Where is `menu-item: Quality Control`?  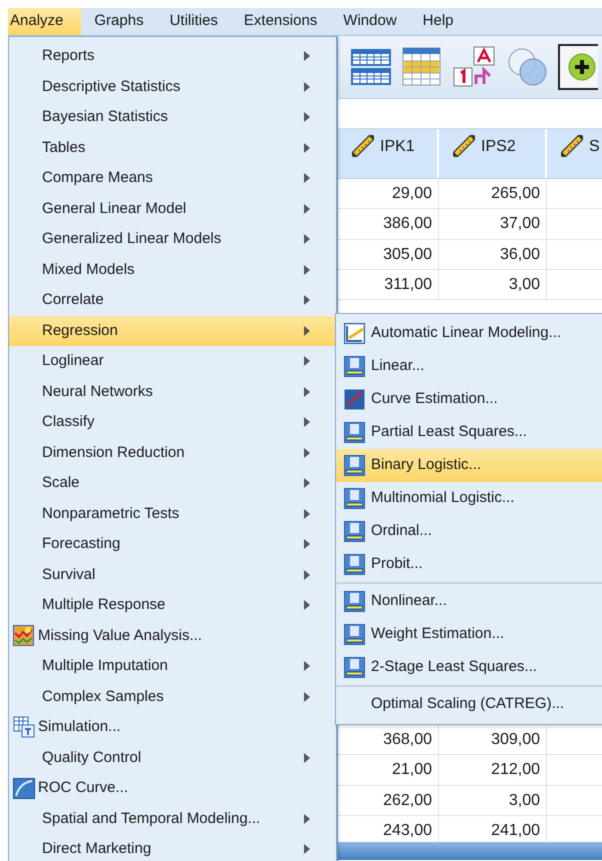
menu-item: Quality Control is located at coordinates (172, 757).